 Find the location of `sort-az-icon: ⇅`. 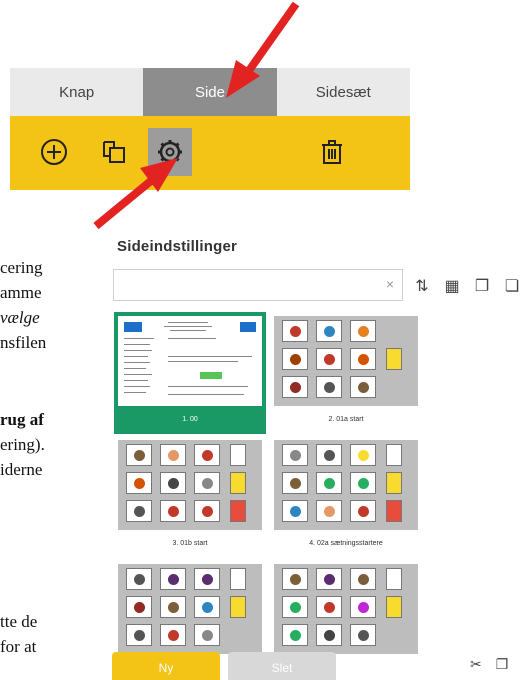

sort-az-icon: ⇅ is located at coordinates (422, 286).